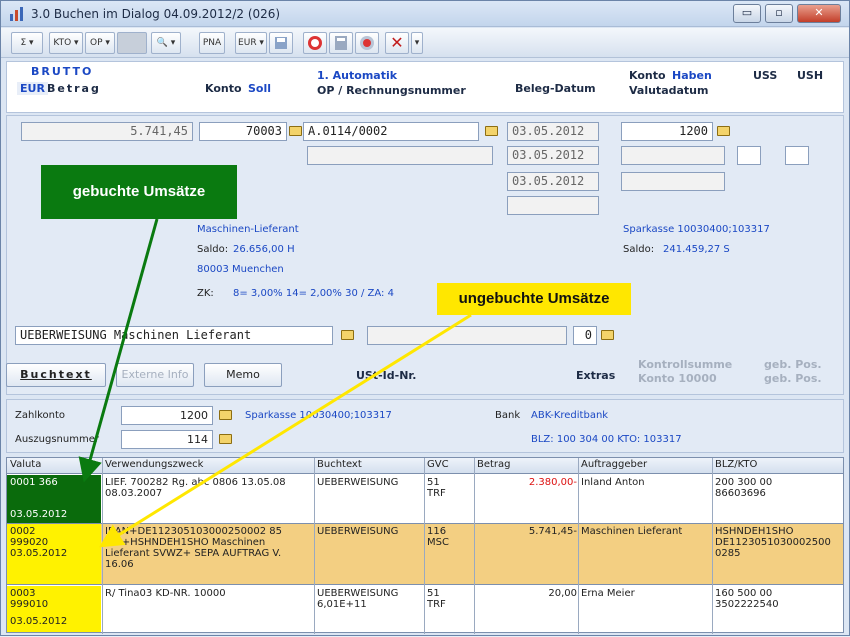 This screenshot has height=637, width=850. Describe the element at coordinates (736, 464) in the screenshot. I see `col-blz-kto: BLZ/KTO` at that location.